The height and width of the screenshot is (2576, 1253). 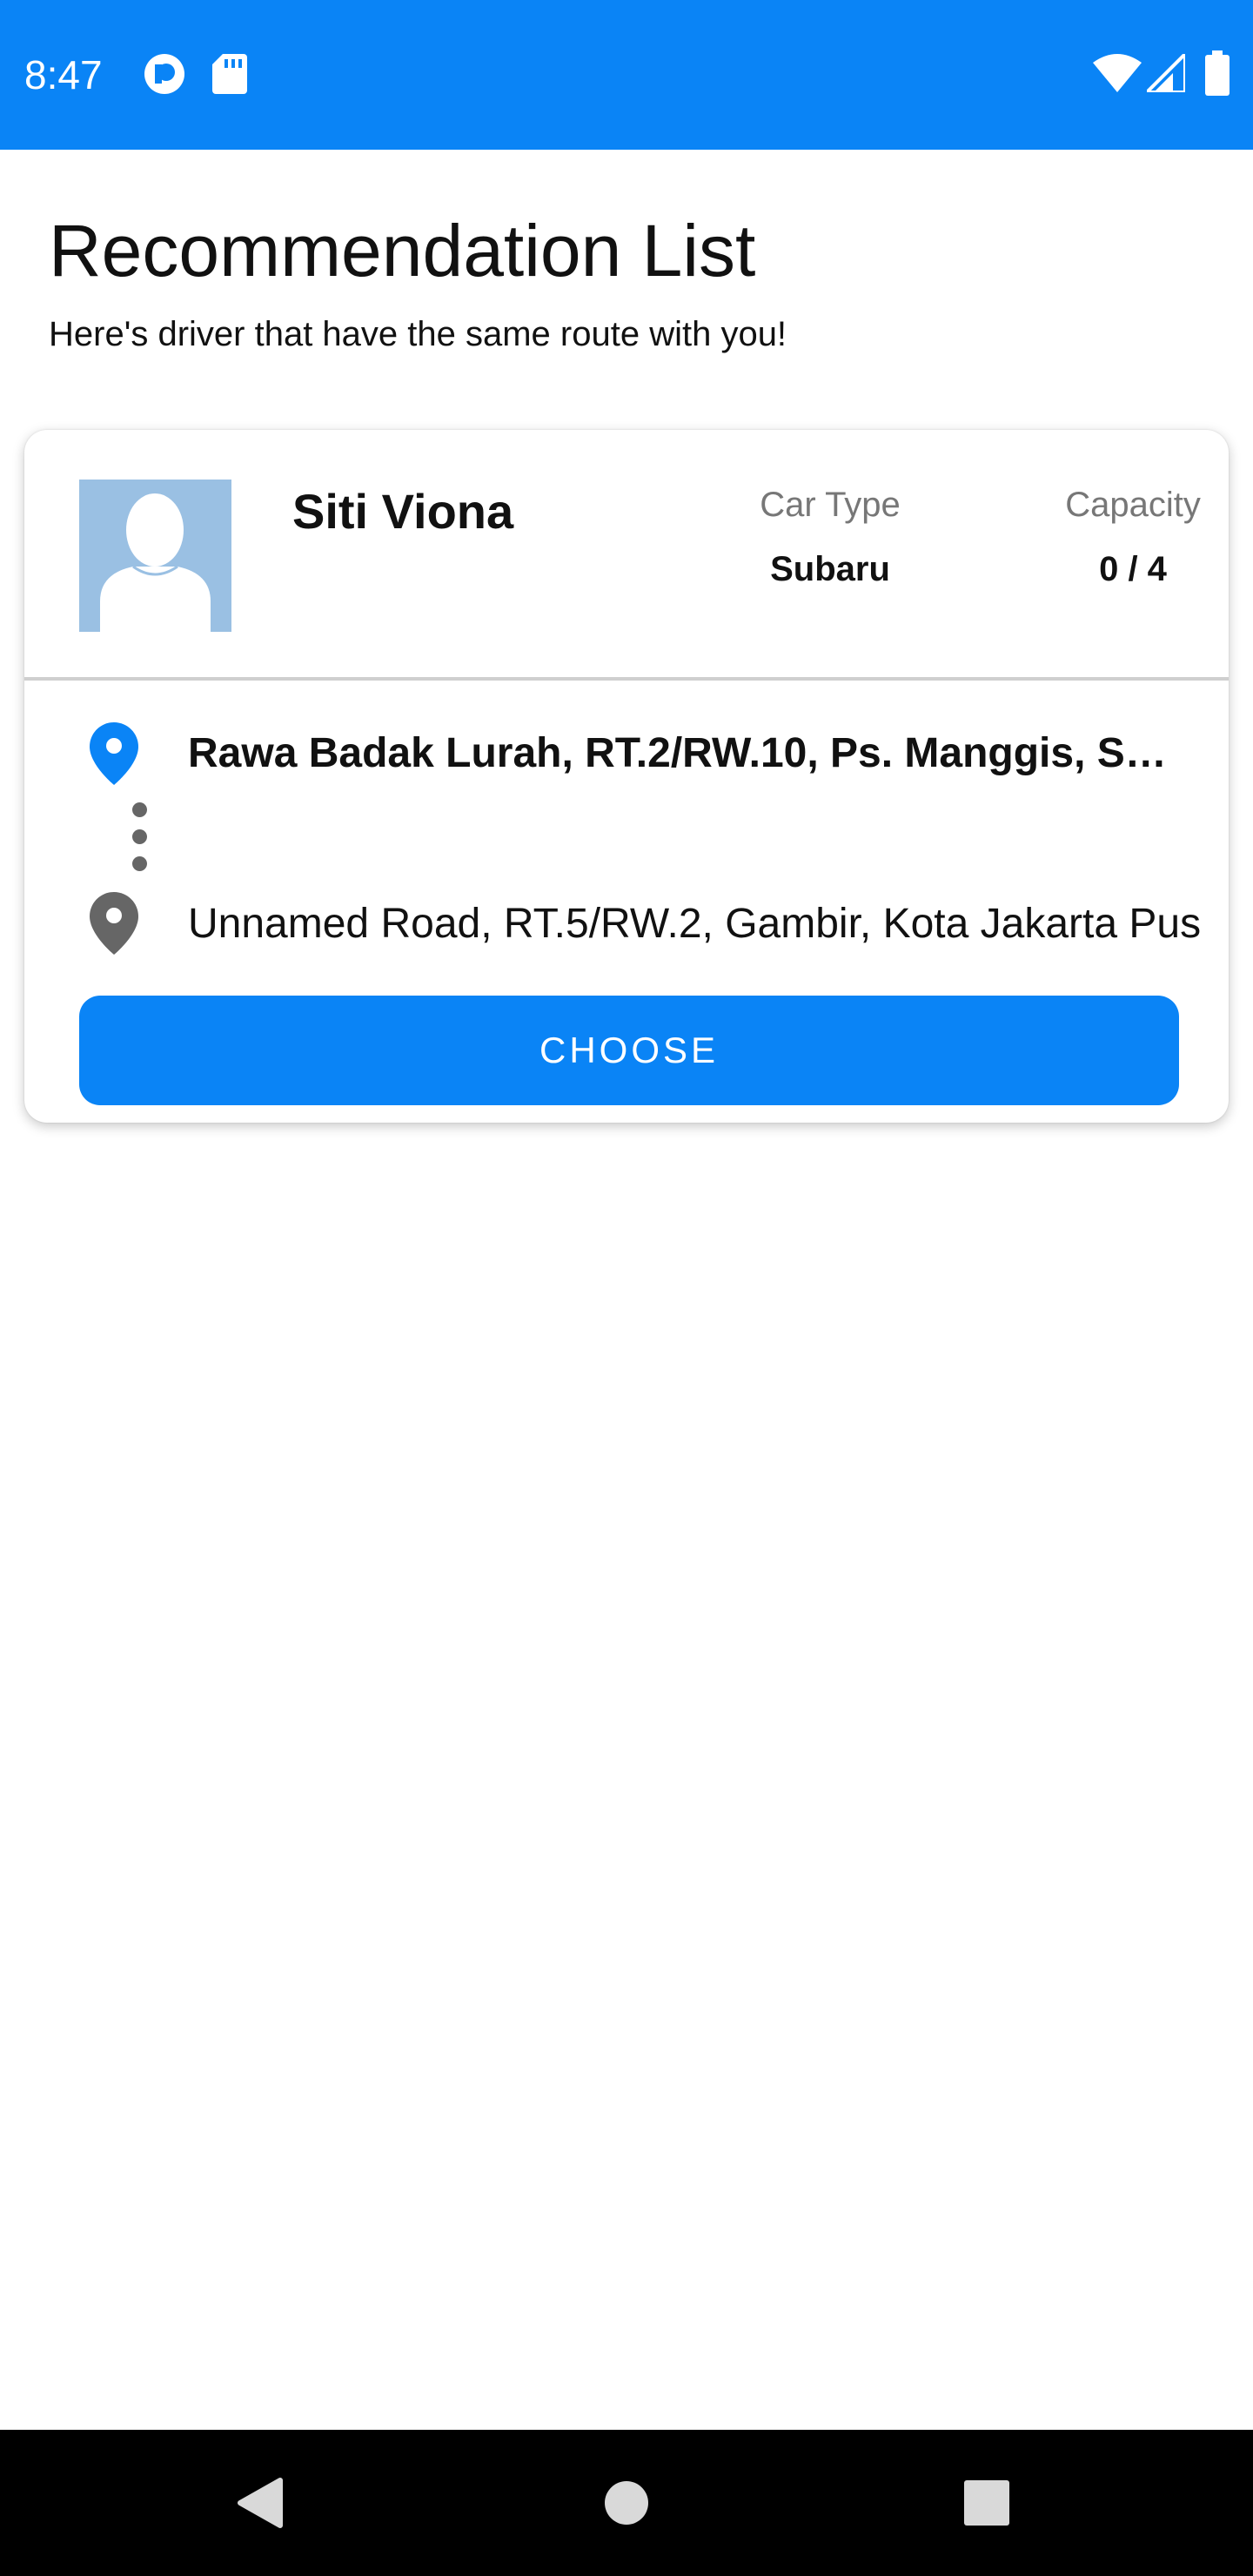 I want to click on location-pin-gray-icon, so click(x=114, y=924).